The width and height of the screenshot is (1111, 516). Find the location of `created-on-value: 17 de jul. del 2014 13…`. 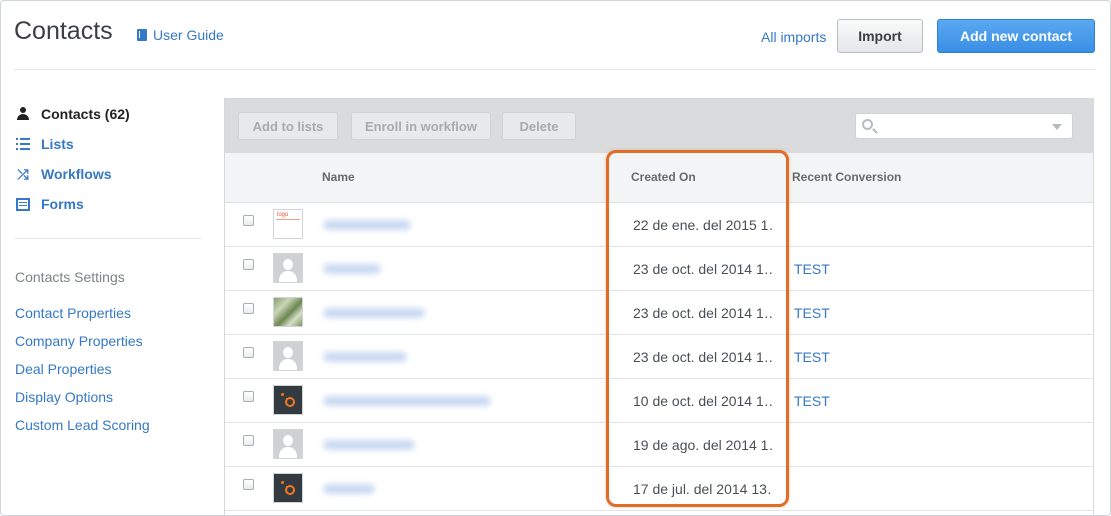

created-on-value: 17 de jul. del 2014 13… is located at coordinates (703, 489).